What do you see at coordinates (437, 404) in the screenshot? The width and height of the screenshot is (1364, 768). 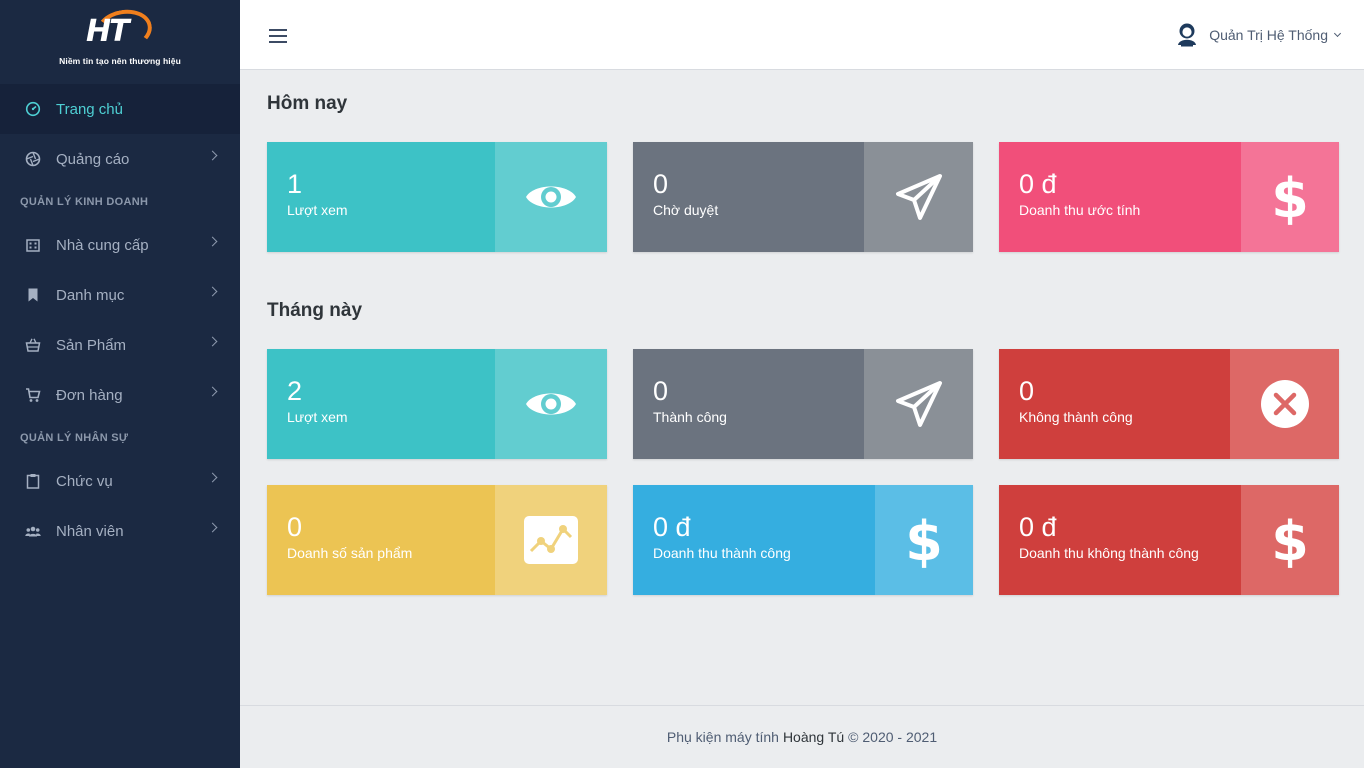 I see `stat-card-month-views: 2 Lượt xem` at bounding box center [437, 404].